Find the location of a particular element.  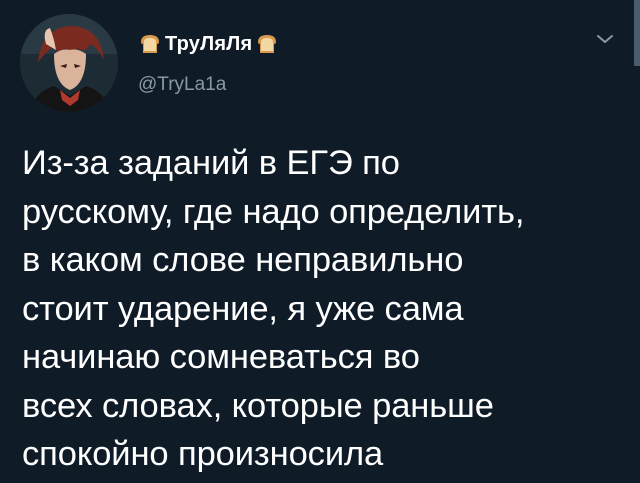

display-name: ТруЛяЛя is located at coordinates (209, 43).